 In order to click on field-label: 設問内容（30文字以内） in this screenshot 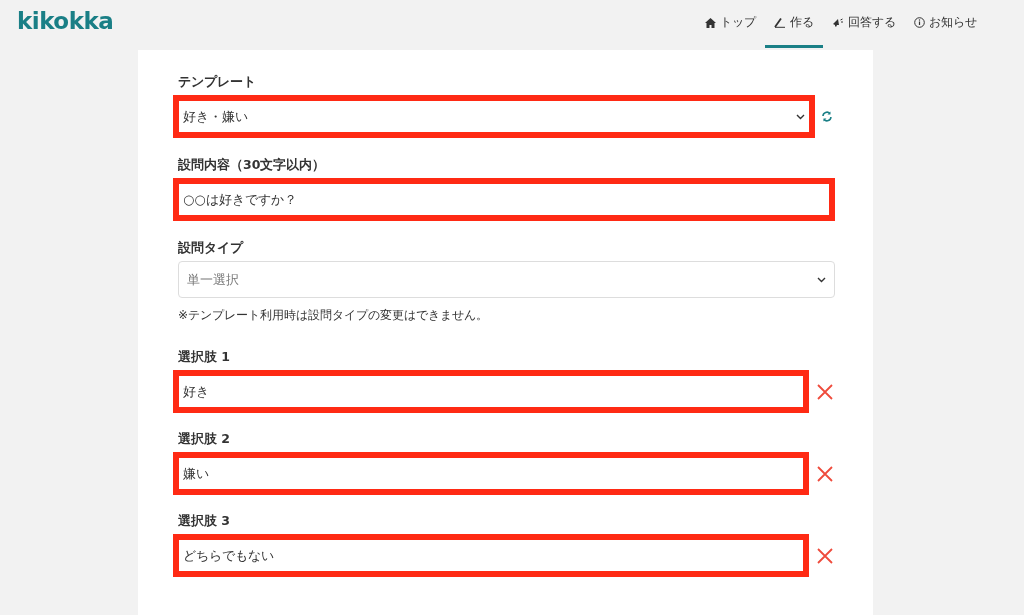, I will do `click(252, 165)`.